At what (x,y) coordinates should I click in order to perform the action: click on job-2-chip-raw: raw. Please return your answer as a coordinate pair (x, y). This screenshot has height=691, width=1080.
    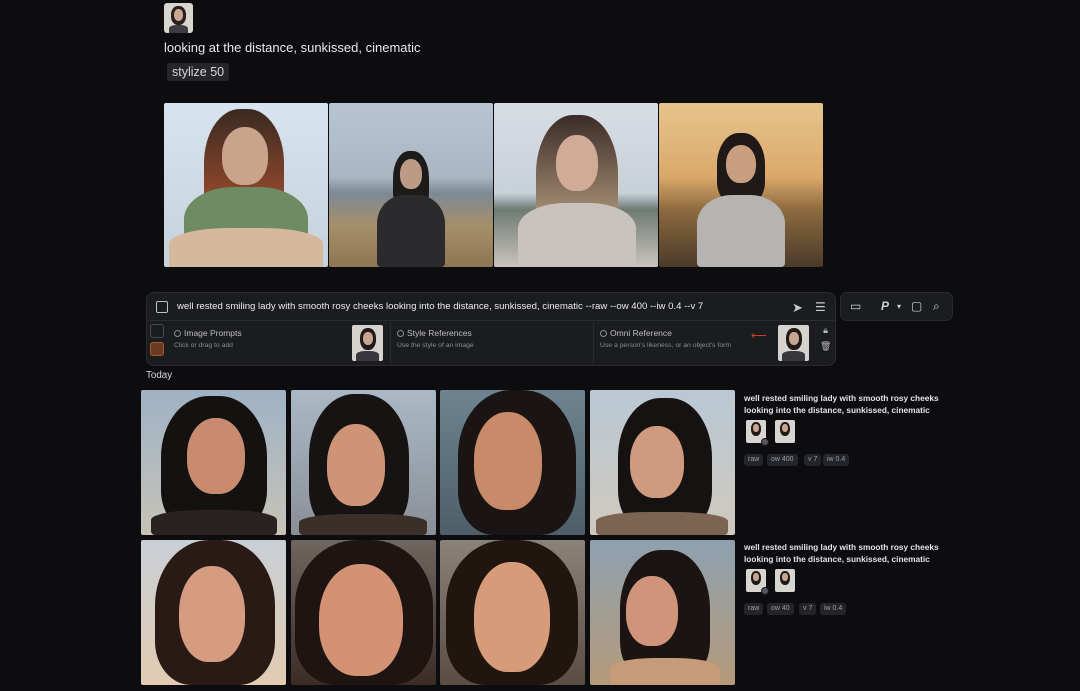
    Looking at the image, I should click on (754, 609).